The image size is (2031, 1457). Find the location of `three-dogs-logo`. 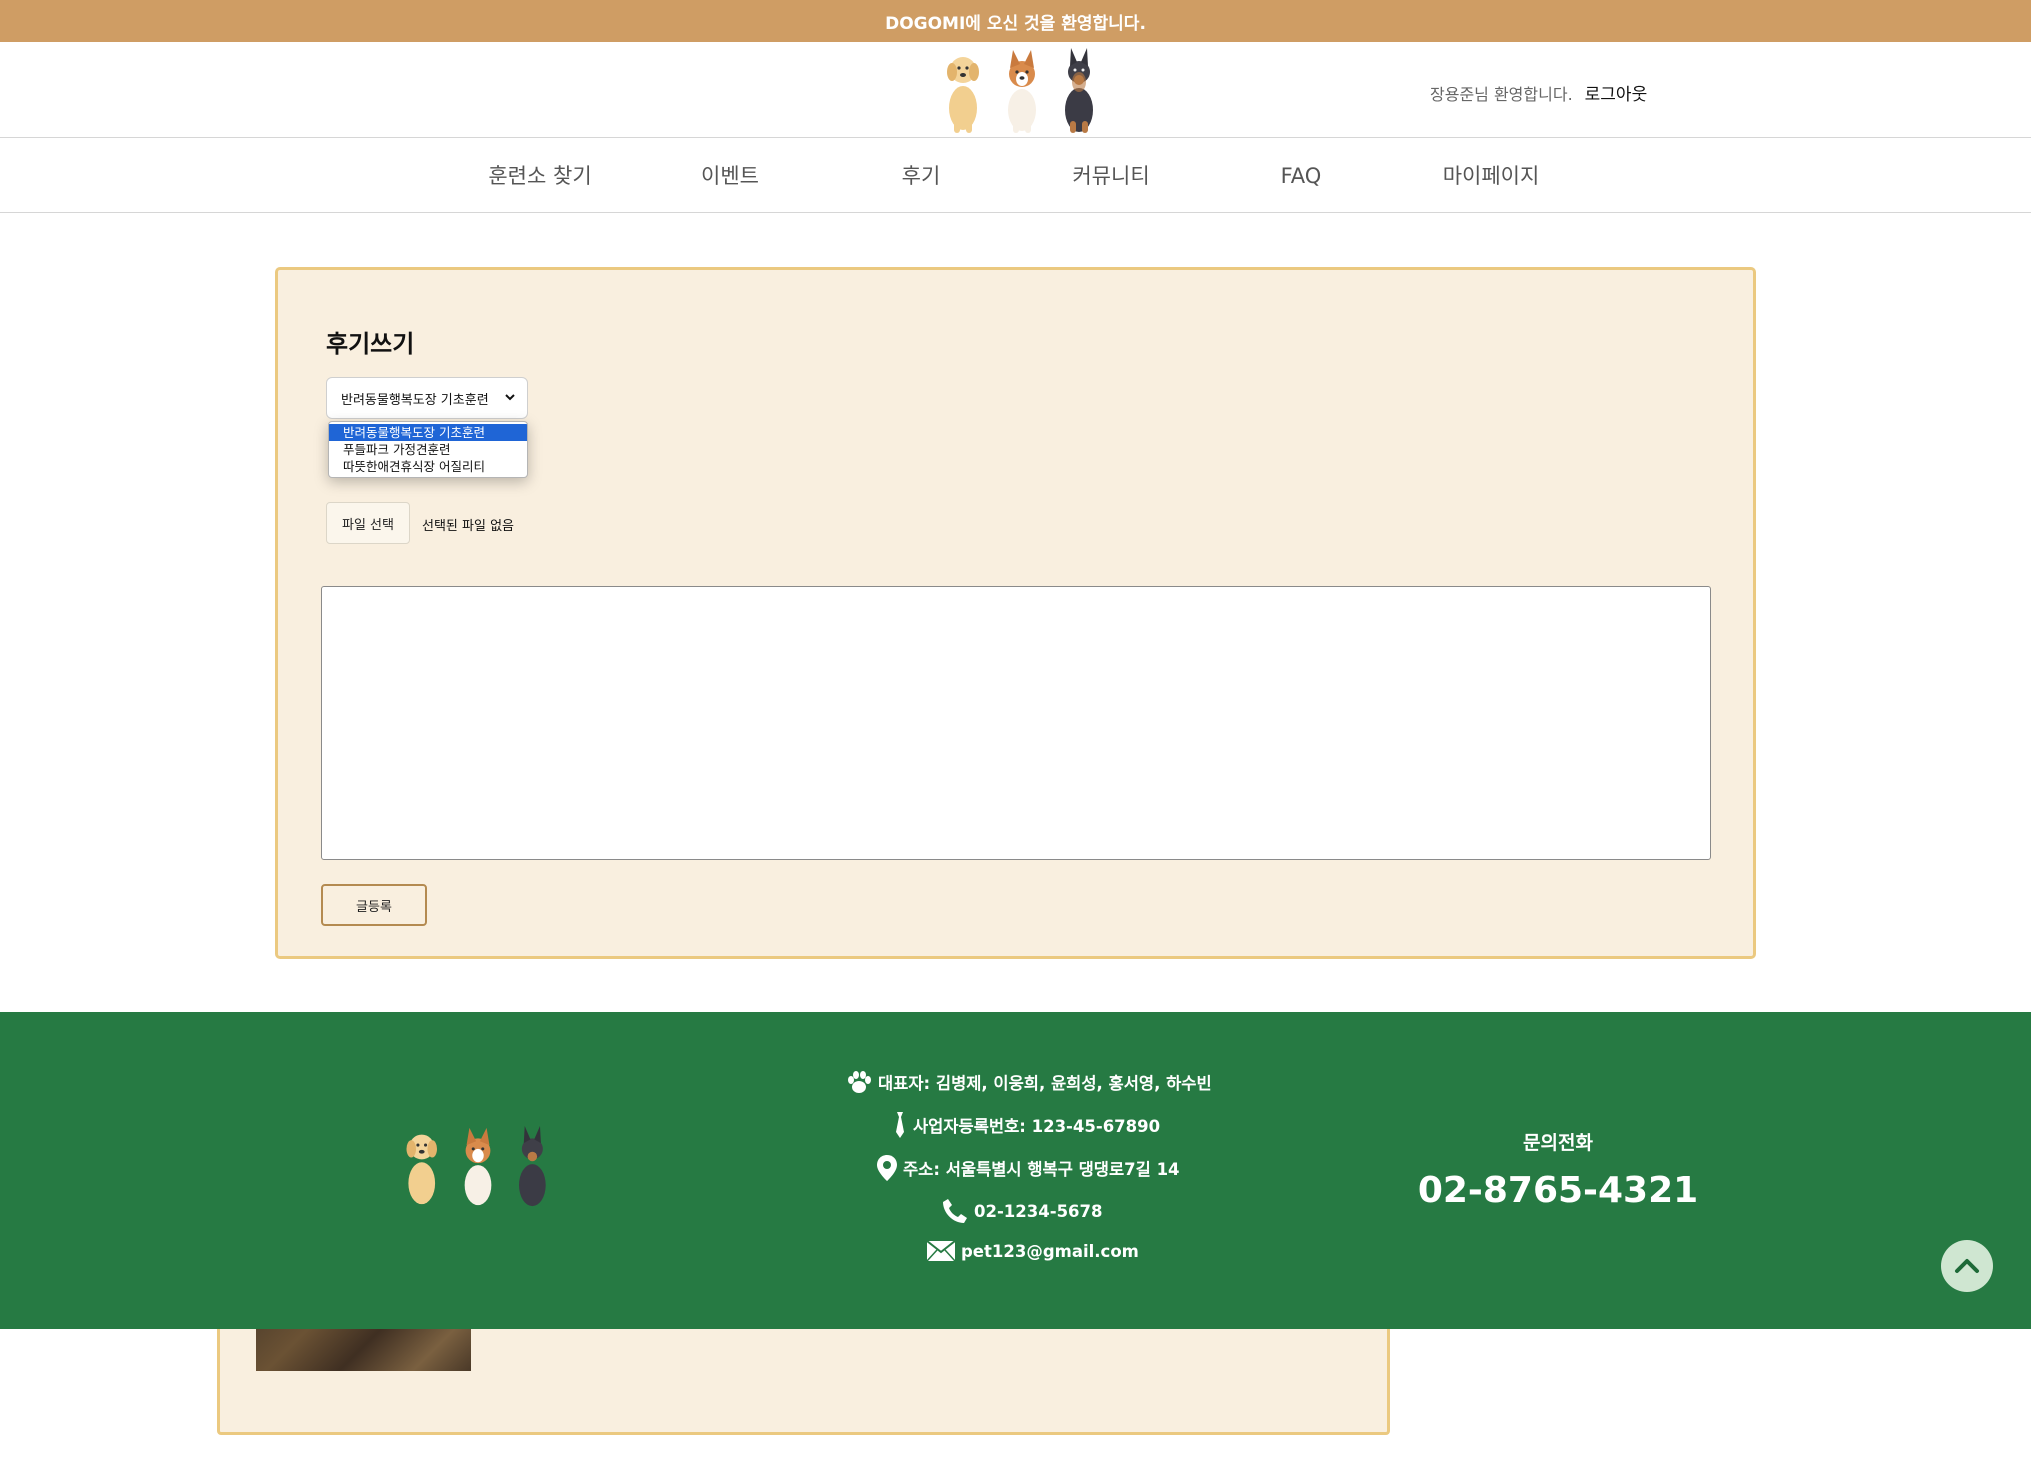

three-dogs-logo is located at coordinates (1022, 91).